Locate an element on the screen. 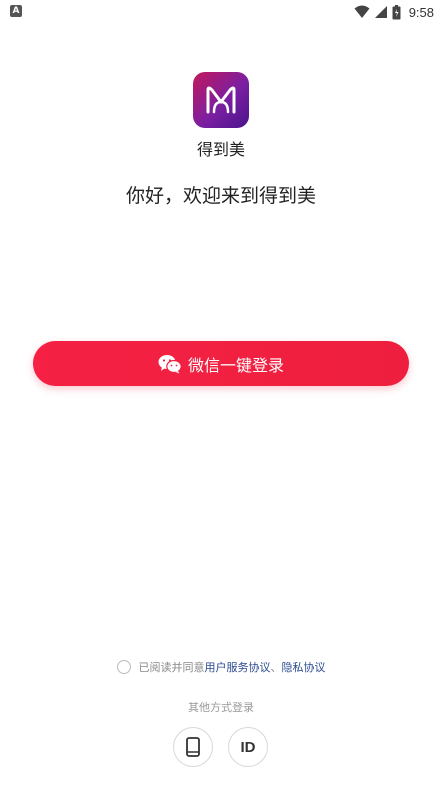  agreement-prefix: 已阅读并同意 is located at coordinates (171, 667).